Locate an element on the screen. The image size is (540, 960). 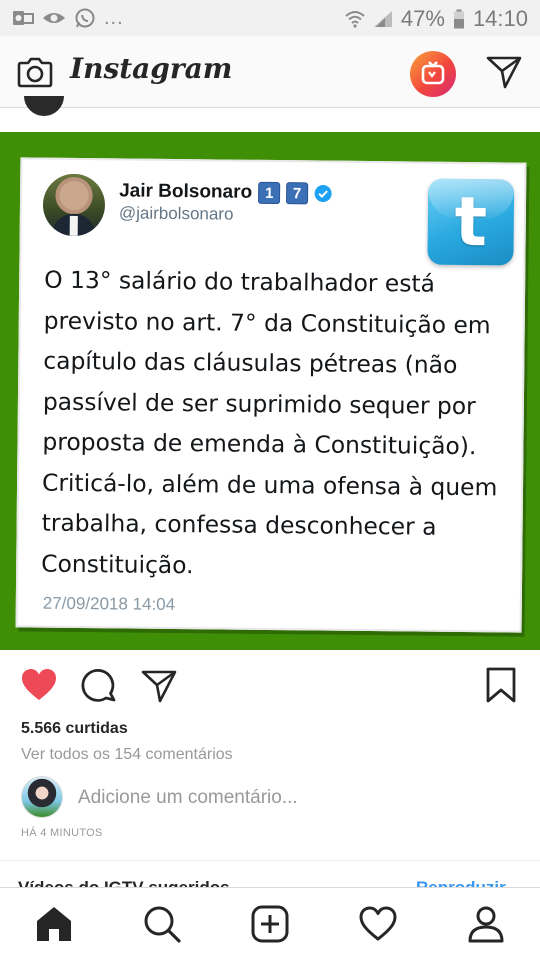
outlook-icon is located at coordinates (23, 18).